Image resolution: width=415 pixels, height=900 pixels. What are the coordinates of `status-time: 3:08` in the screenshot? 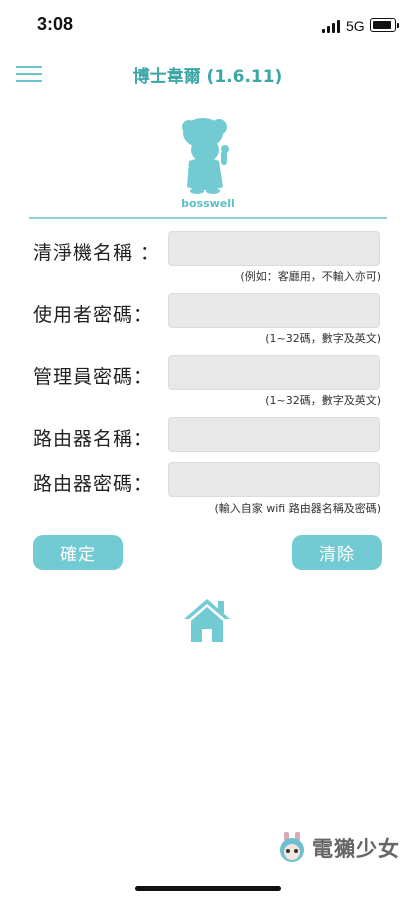 It's located at (55, 24).